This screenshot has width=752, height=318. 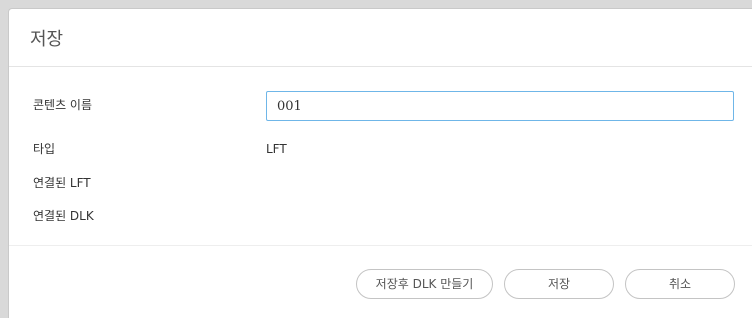 What do you see at coordinates (44, 149) in the screenshot?
I see `type-label: 타입` at bounding box center [44, 149].